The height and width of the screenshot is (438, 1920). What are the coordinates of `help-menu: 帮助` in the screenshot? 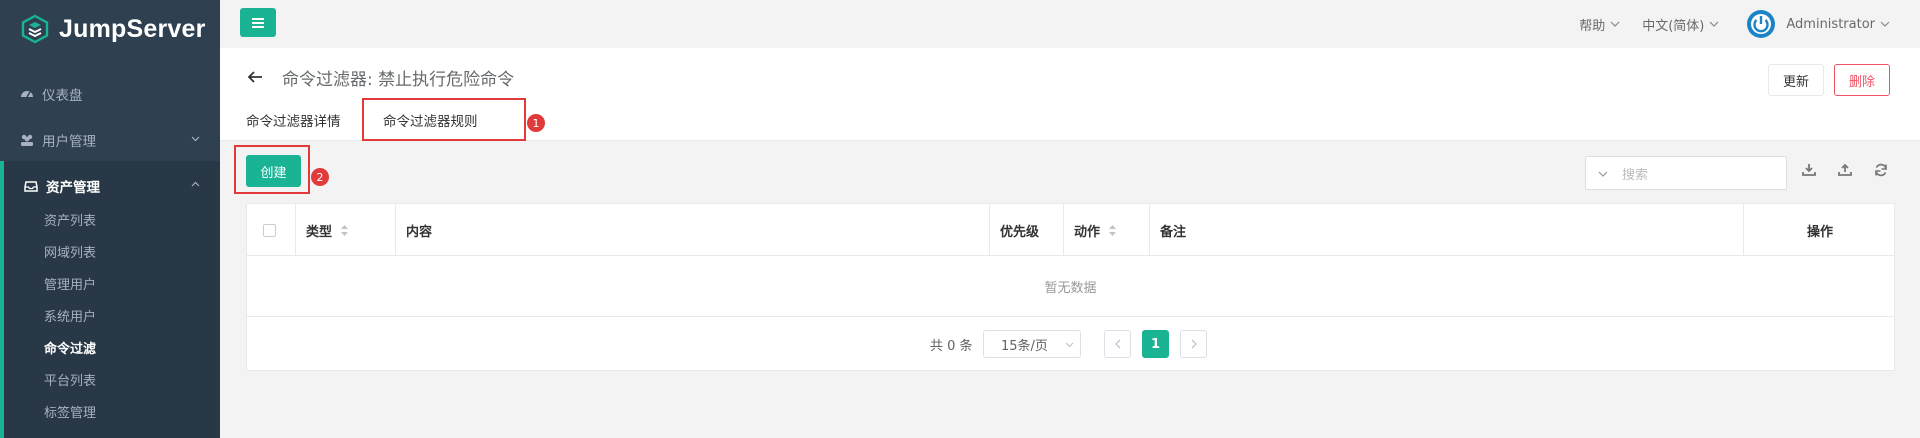 It's located at (1599, 24).